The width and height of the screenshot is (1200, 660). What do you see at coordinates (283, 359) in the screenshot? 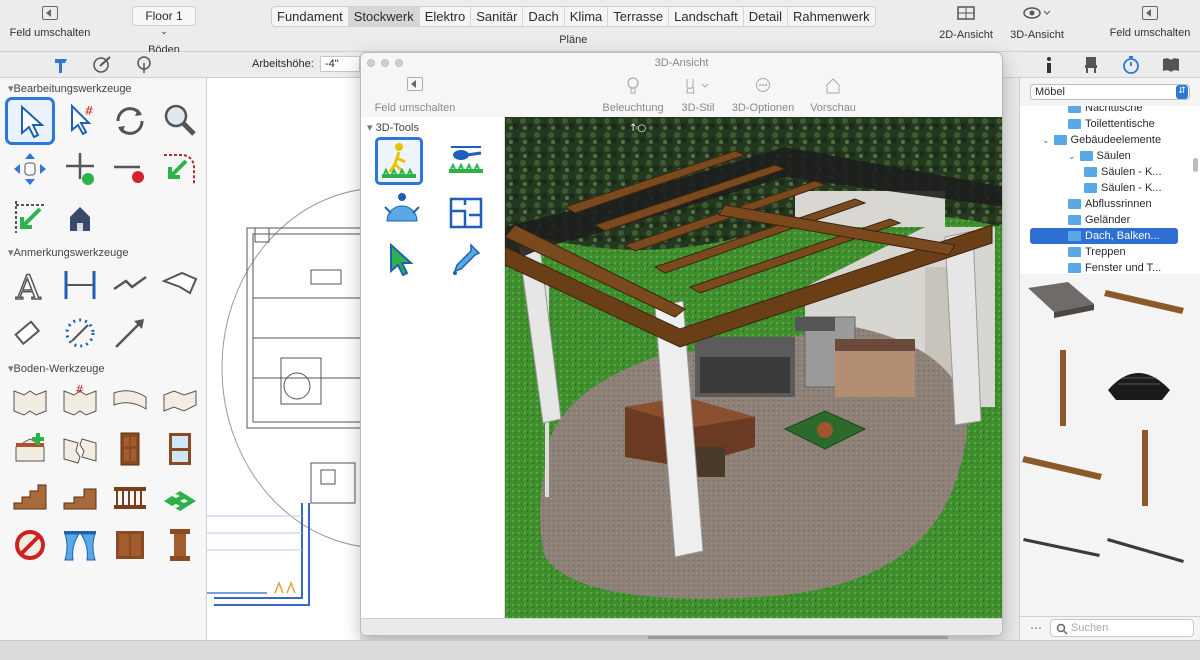
I see `floor-plan-canvas` at bounding box center [283, 359].